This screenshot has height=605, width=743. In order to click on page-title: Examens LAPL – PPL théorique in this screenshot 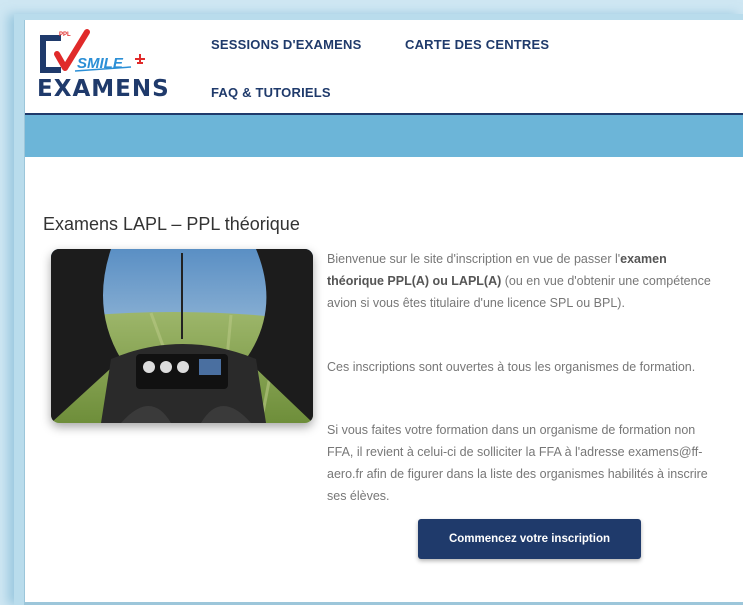, I will do `click(171, 224)`.